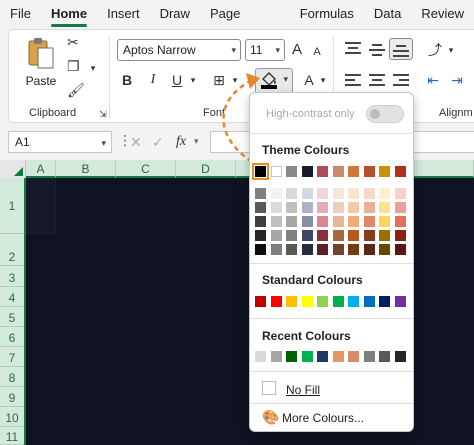  What do you see at coordinates (60, 142) in the screenshot?
I see `name-box: A1 ▾` at bounding box center [60, 142].